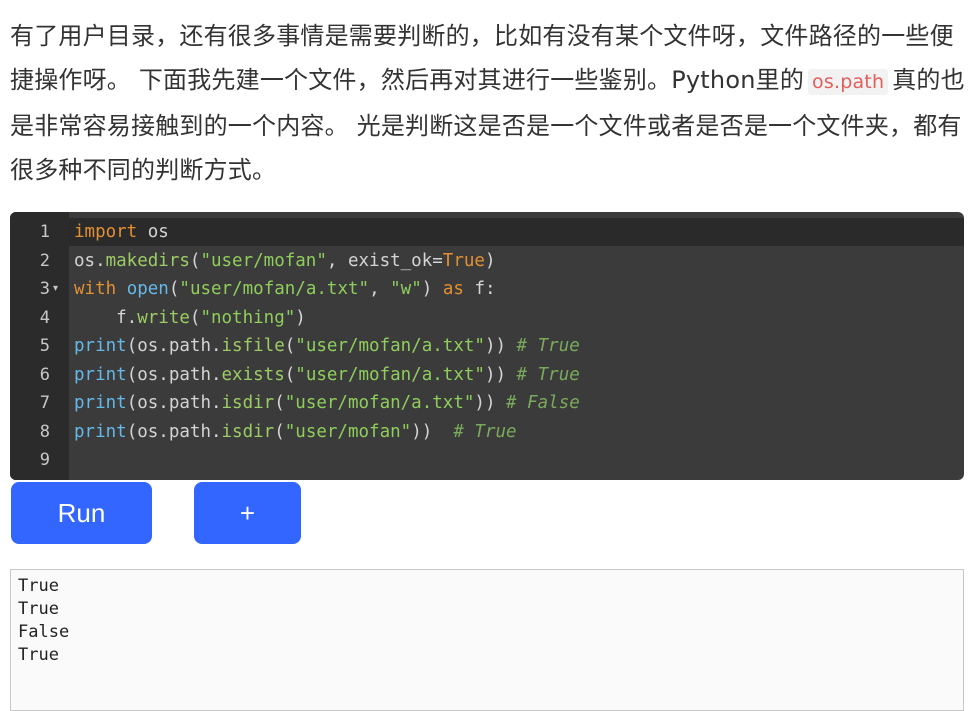  I want to click on string-literal: "w", so click(406, 289).